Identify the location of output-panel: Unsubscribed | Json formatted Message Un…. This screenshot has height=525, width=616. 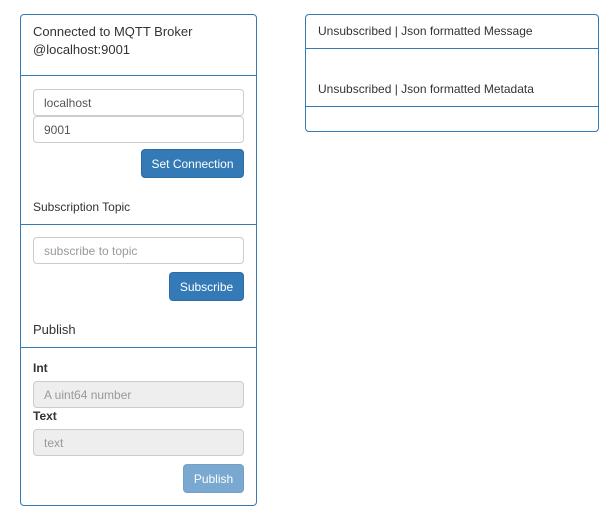
(452, 73).